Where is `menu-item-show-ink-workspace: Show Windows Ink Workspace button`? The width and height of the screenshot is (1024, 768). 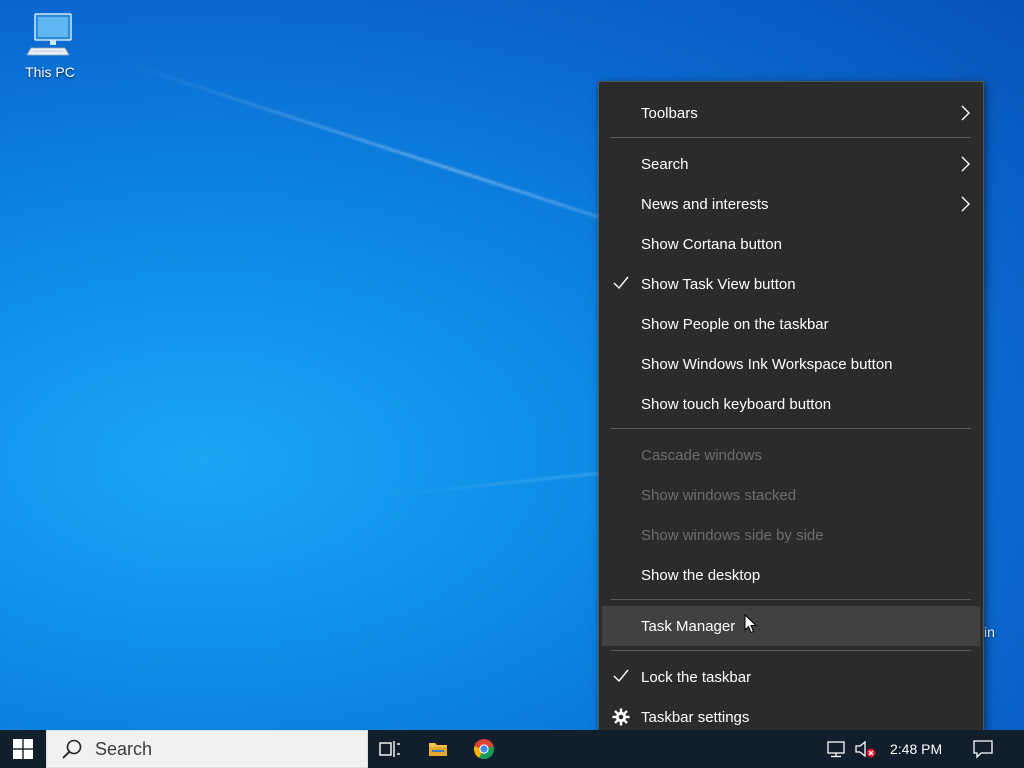 menu-item-show-ink-workspace: Show Windows Ink Workspace button is located at coordinates (791, 364).